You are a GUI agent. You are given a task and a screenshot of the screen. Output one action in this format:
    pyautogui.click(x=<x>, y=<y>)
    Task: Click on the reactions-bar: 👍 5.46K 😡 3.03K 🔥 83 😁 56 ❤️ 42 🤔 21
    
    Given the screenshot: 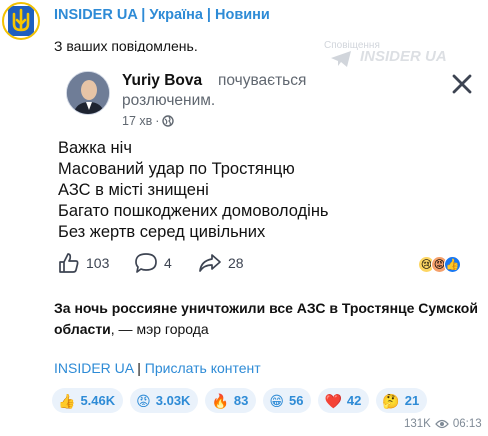 What is the action you would take?
    pyautogui.click(x=240, y=400)
    